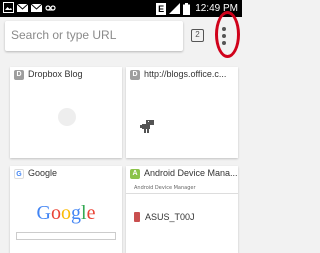  Describe the element at coordinates (137, 217) in the screenshot. I see `phone-icon` at that location.